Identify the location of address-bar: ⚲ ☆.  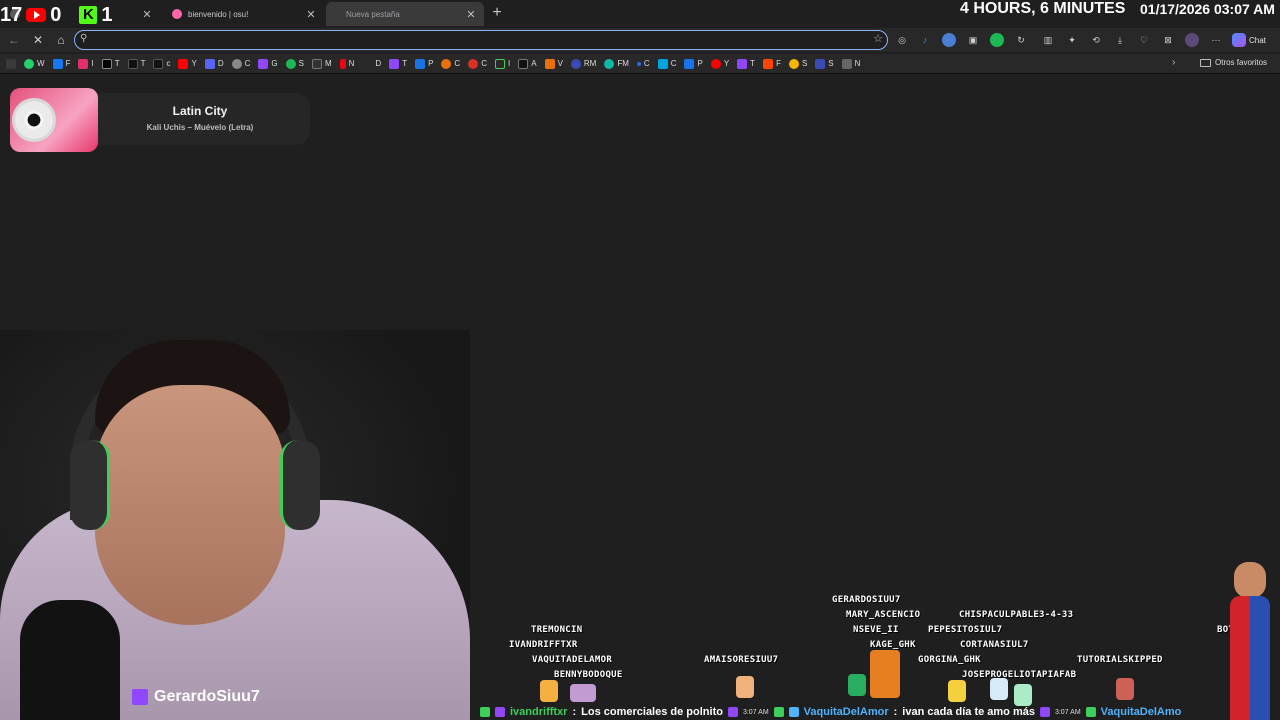
(481, 40).